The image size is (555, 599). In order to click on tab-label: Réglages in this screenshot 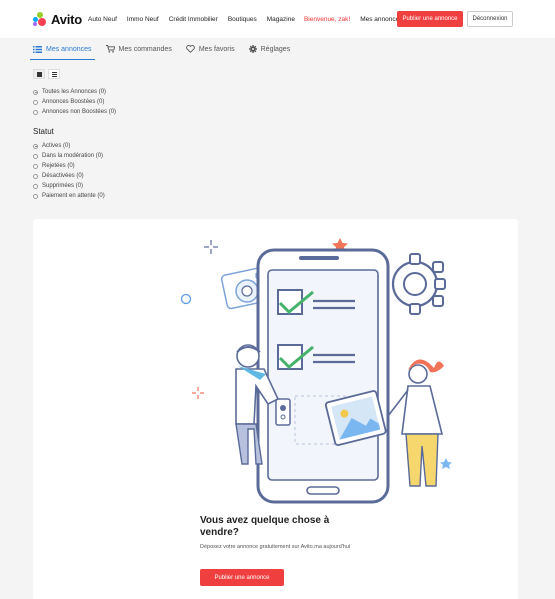, I will do `click(275, 49)`.